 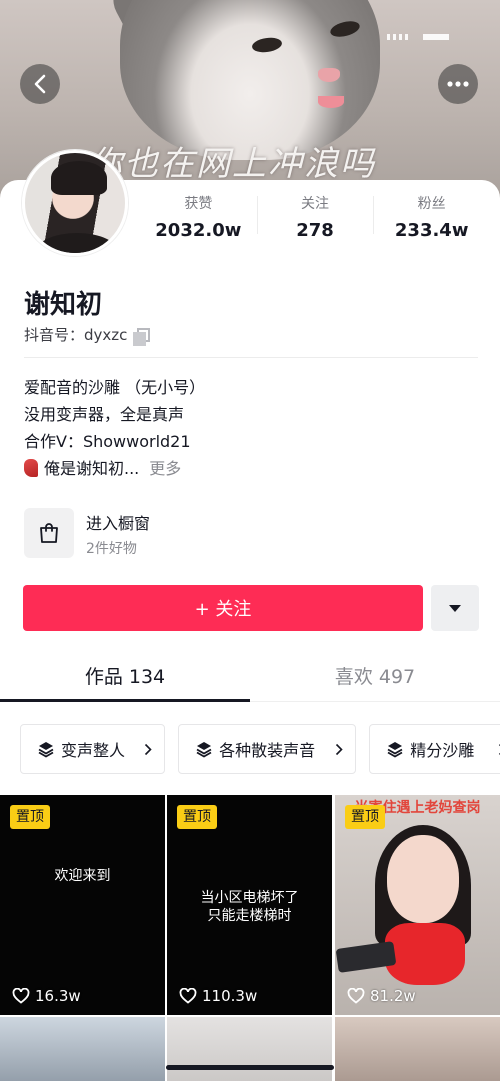 I want to click on shopping-bag-icon, so click(x=49, y=533).